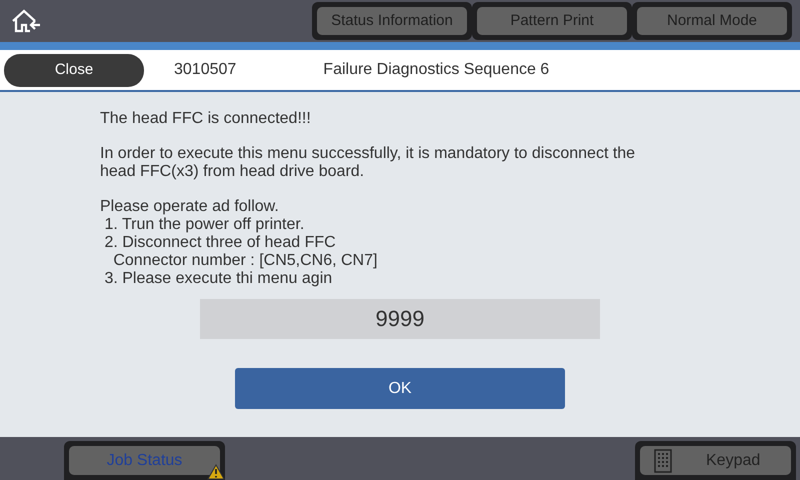 The height and width of the screenshot is (480, 800). I want to click on message-line: Please operate ad follow., so click(189, 206).